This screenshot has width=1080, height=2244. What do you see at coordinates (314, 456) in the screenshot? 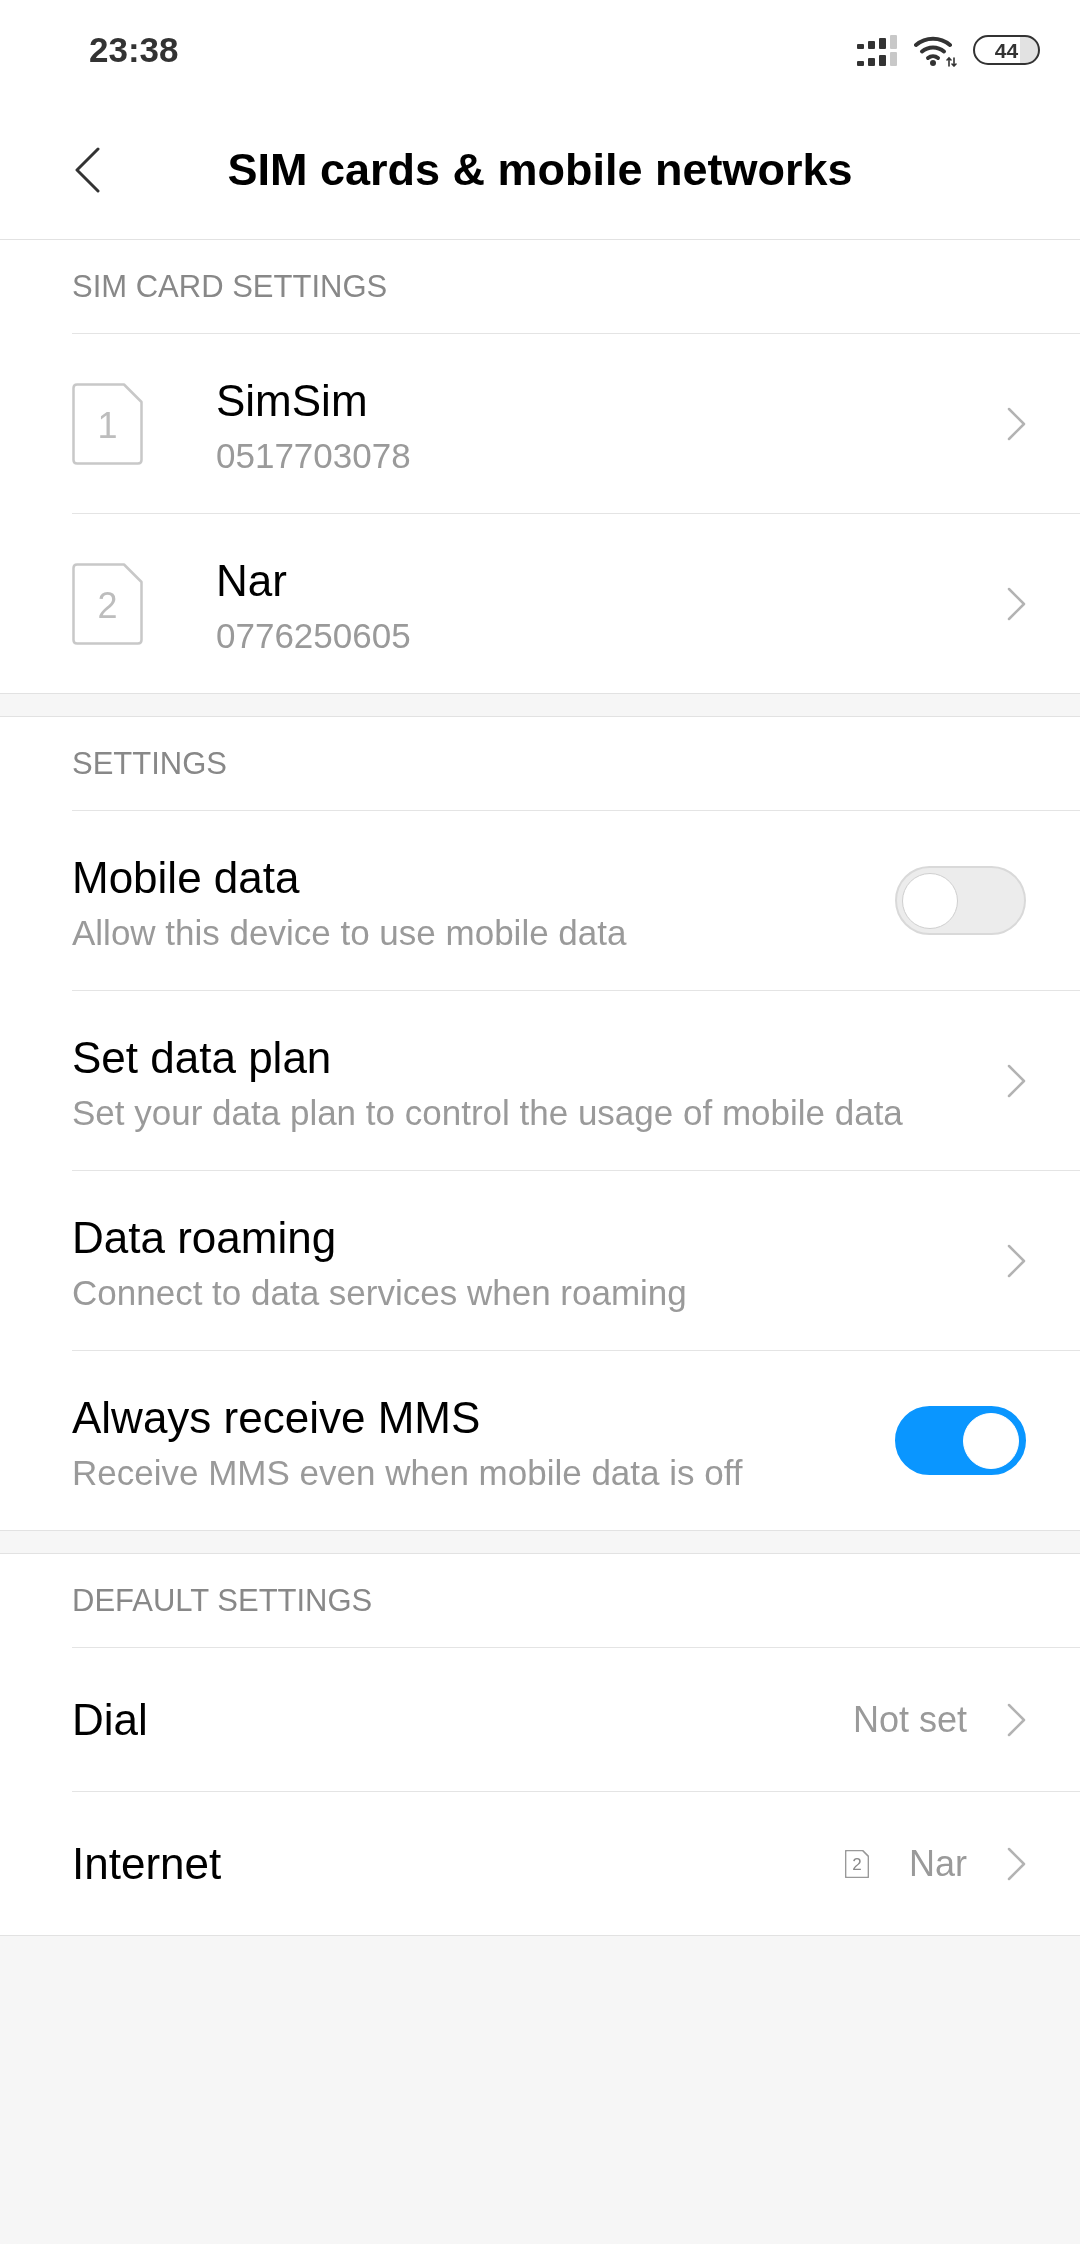
I see `phone-number: 0517703078` at bounding box center [314, 456].